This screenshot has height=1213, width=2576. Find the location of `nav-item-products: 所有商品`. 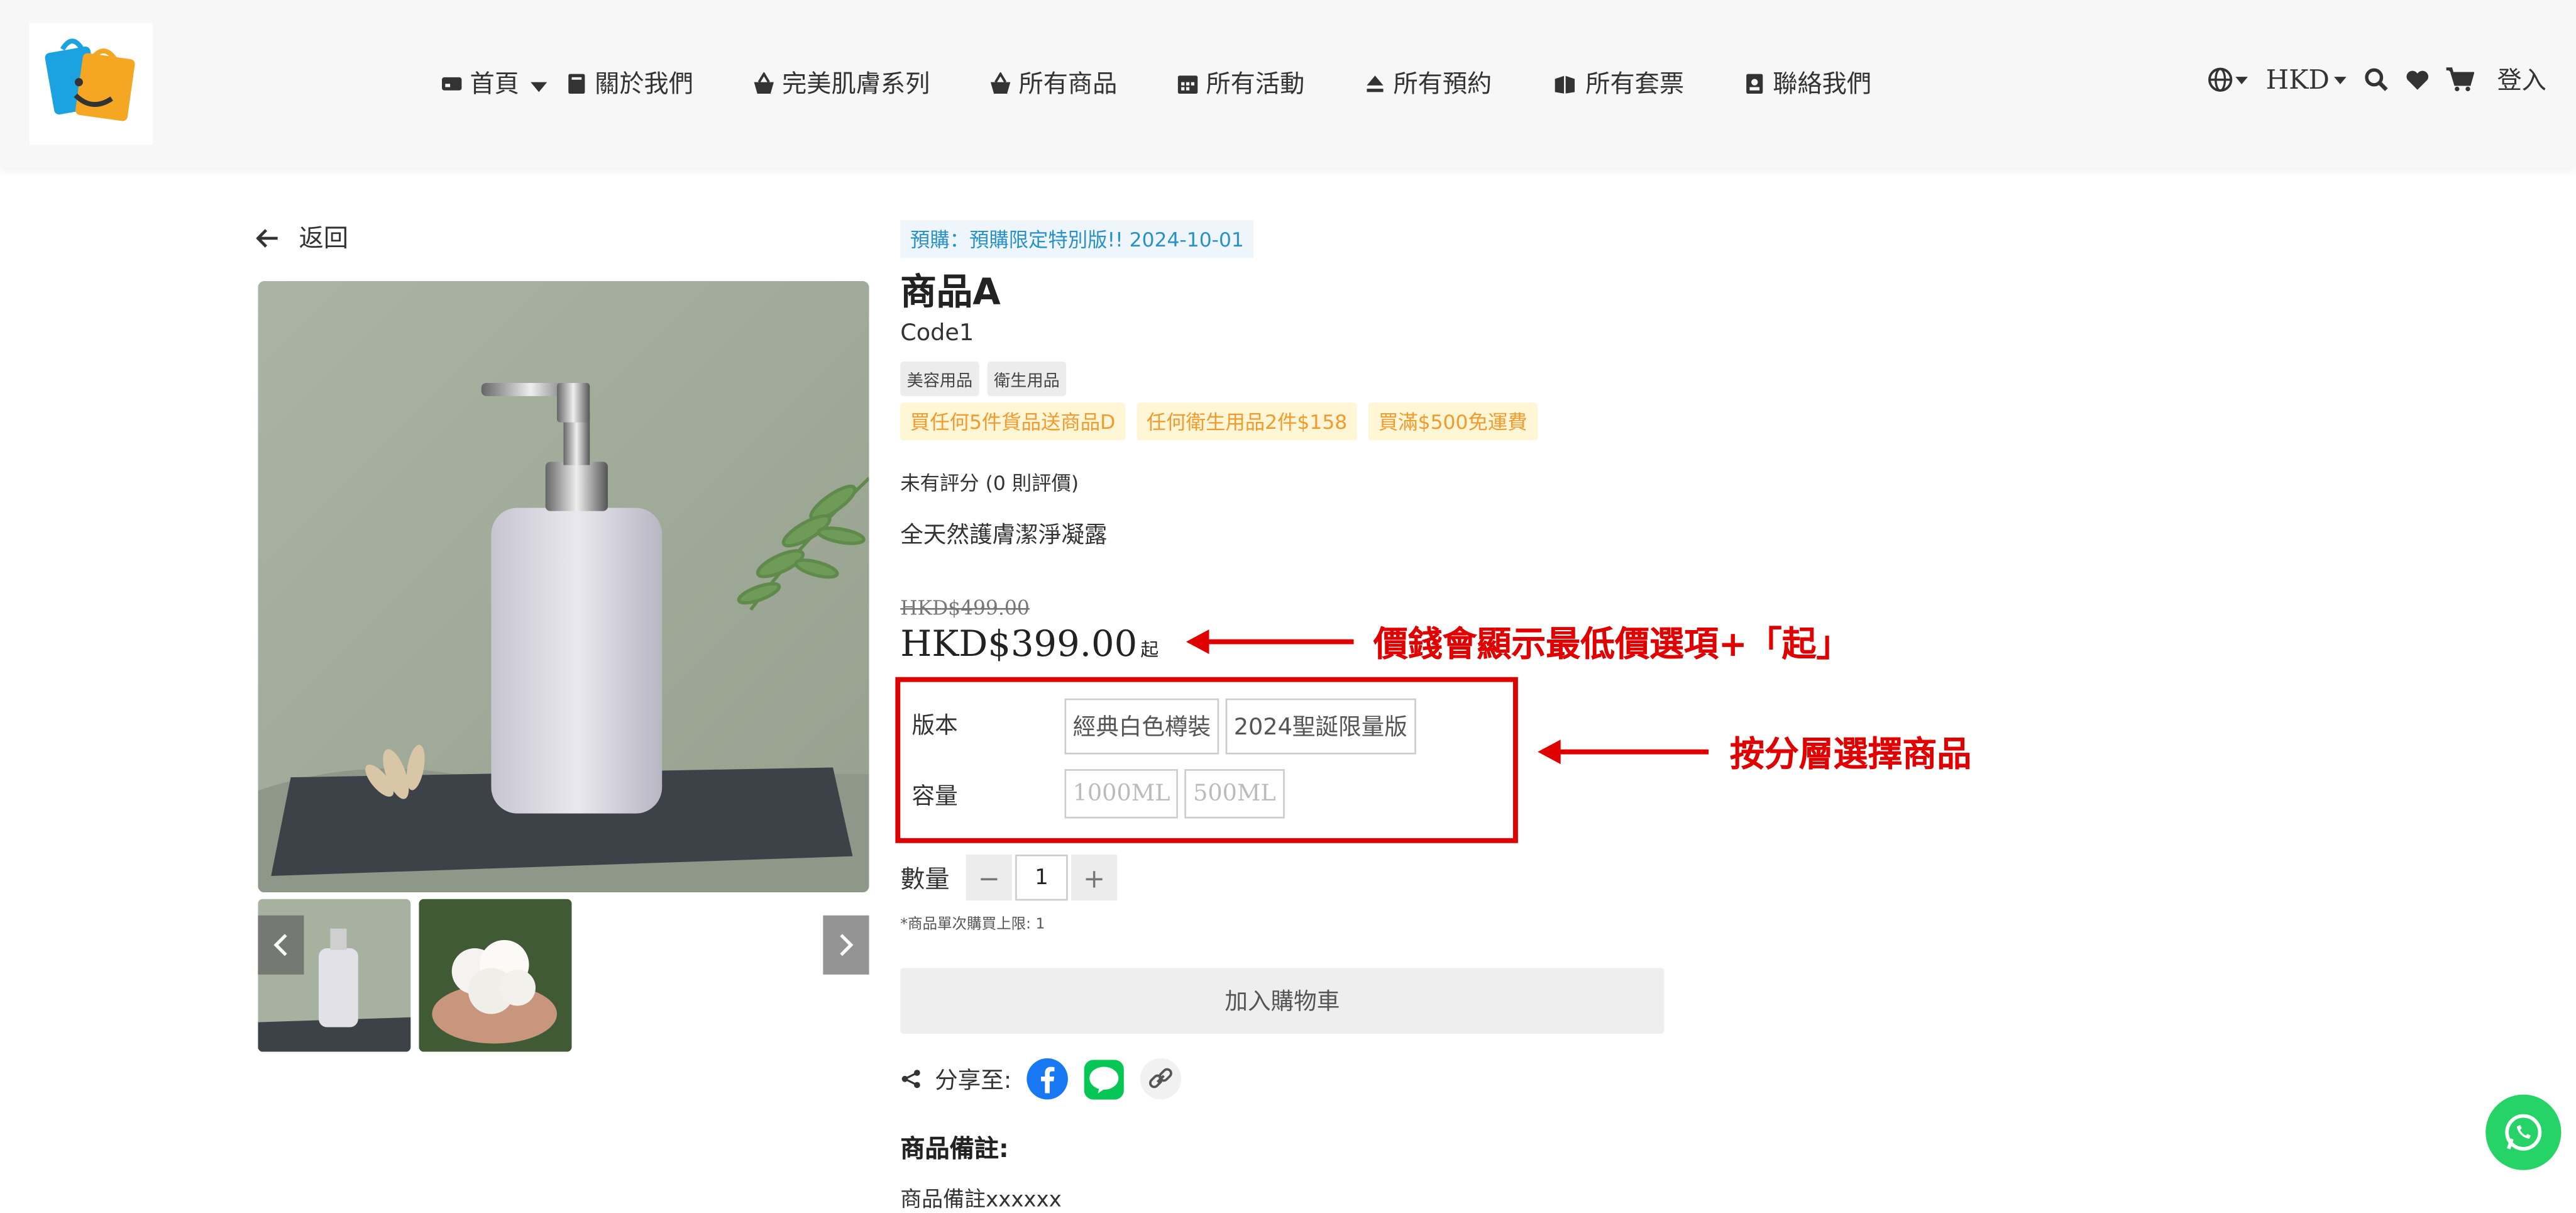

nav-item-products: 所有商品 is located at coordinates (1053, 83).